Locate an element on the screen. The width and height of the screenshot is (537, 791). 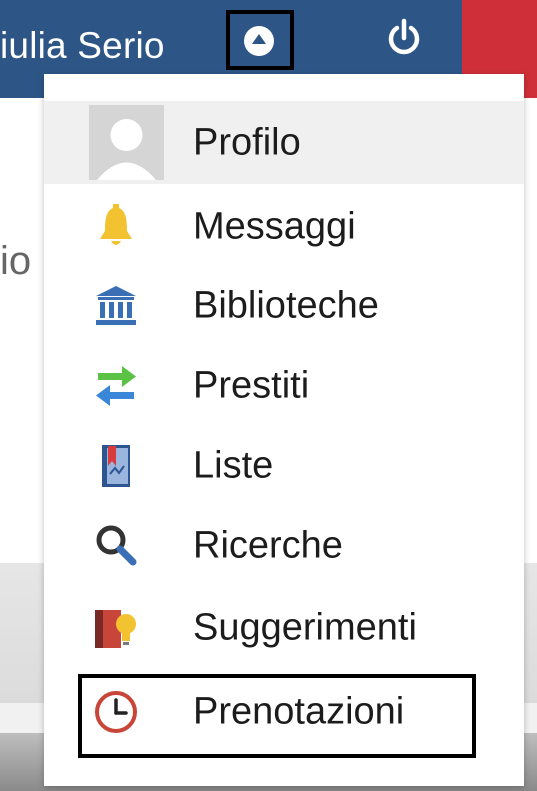
menu-item-ricerche: Ricerche is located at coordinates (284, 546).